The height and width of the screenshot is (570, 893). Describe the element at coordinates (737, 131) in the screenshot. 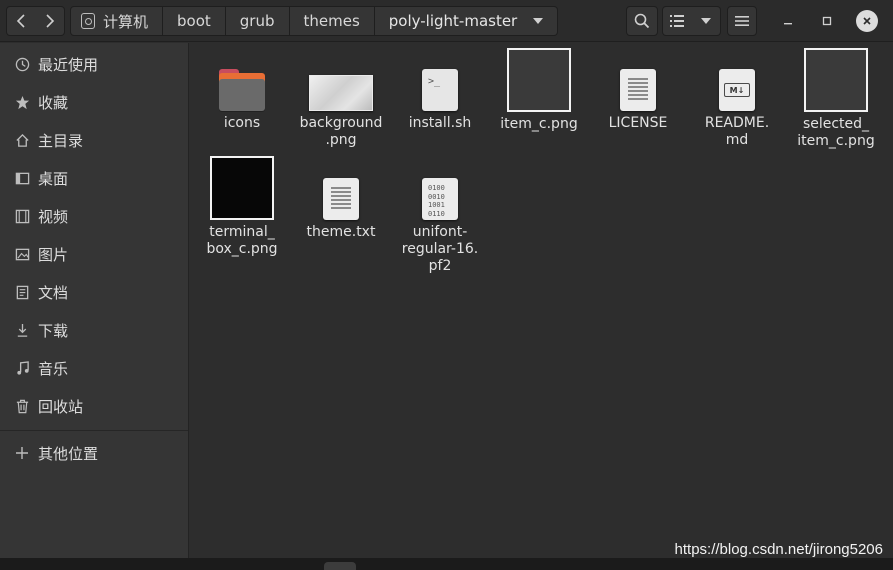

I see `file-name: README. md` at that location.